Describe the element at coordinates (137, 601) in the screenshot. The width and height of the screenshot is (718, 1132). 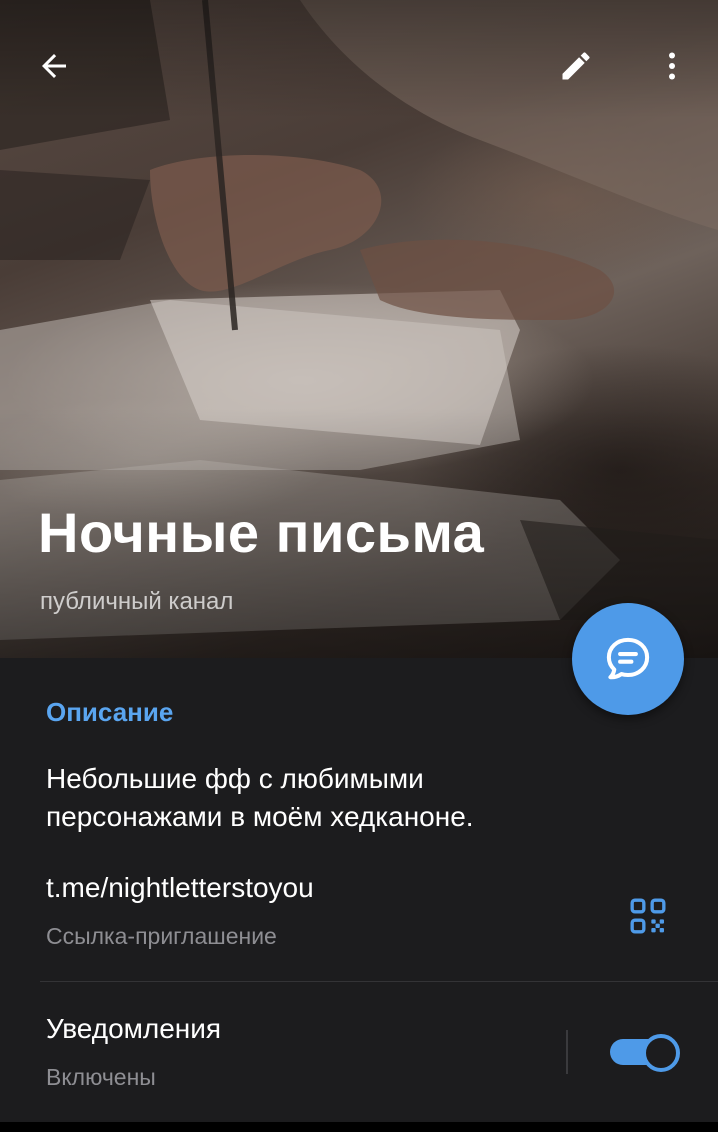
I see `channel-type-label: публичный канал` at that location.